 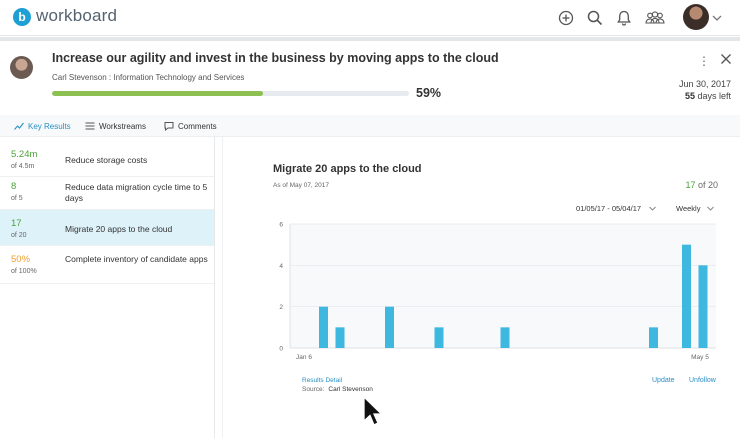 I want to click on tab-label: Comments, so click(x=197, y=126).